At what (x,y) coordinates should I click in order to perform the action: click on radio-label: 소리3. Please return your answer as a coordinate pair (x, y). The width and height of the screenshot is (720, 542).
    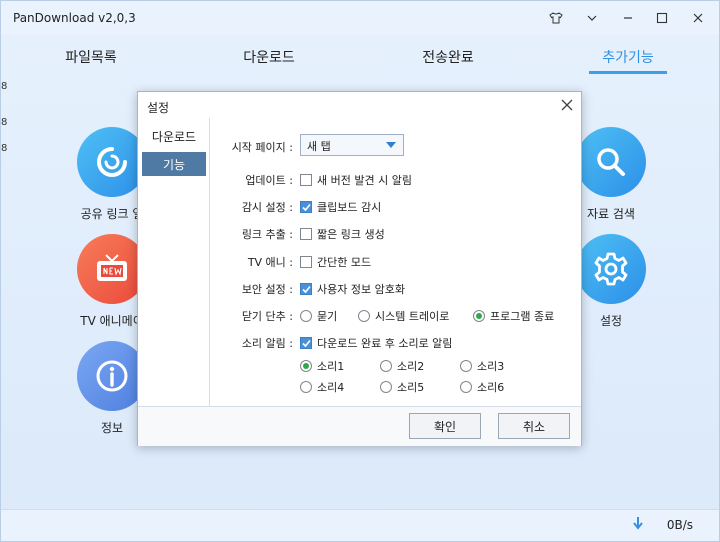
    Looking at the image, I should click on (491, 366).